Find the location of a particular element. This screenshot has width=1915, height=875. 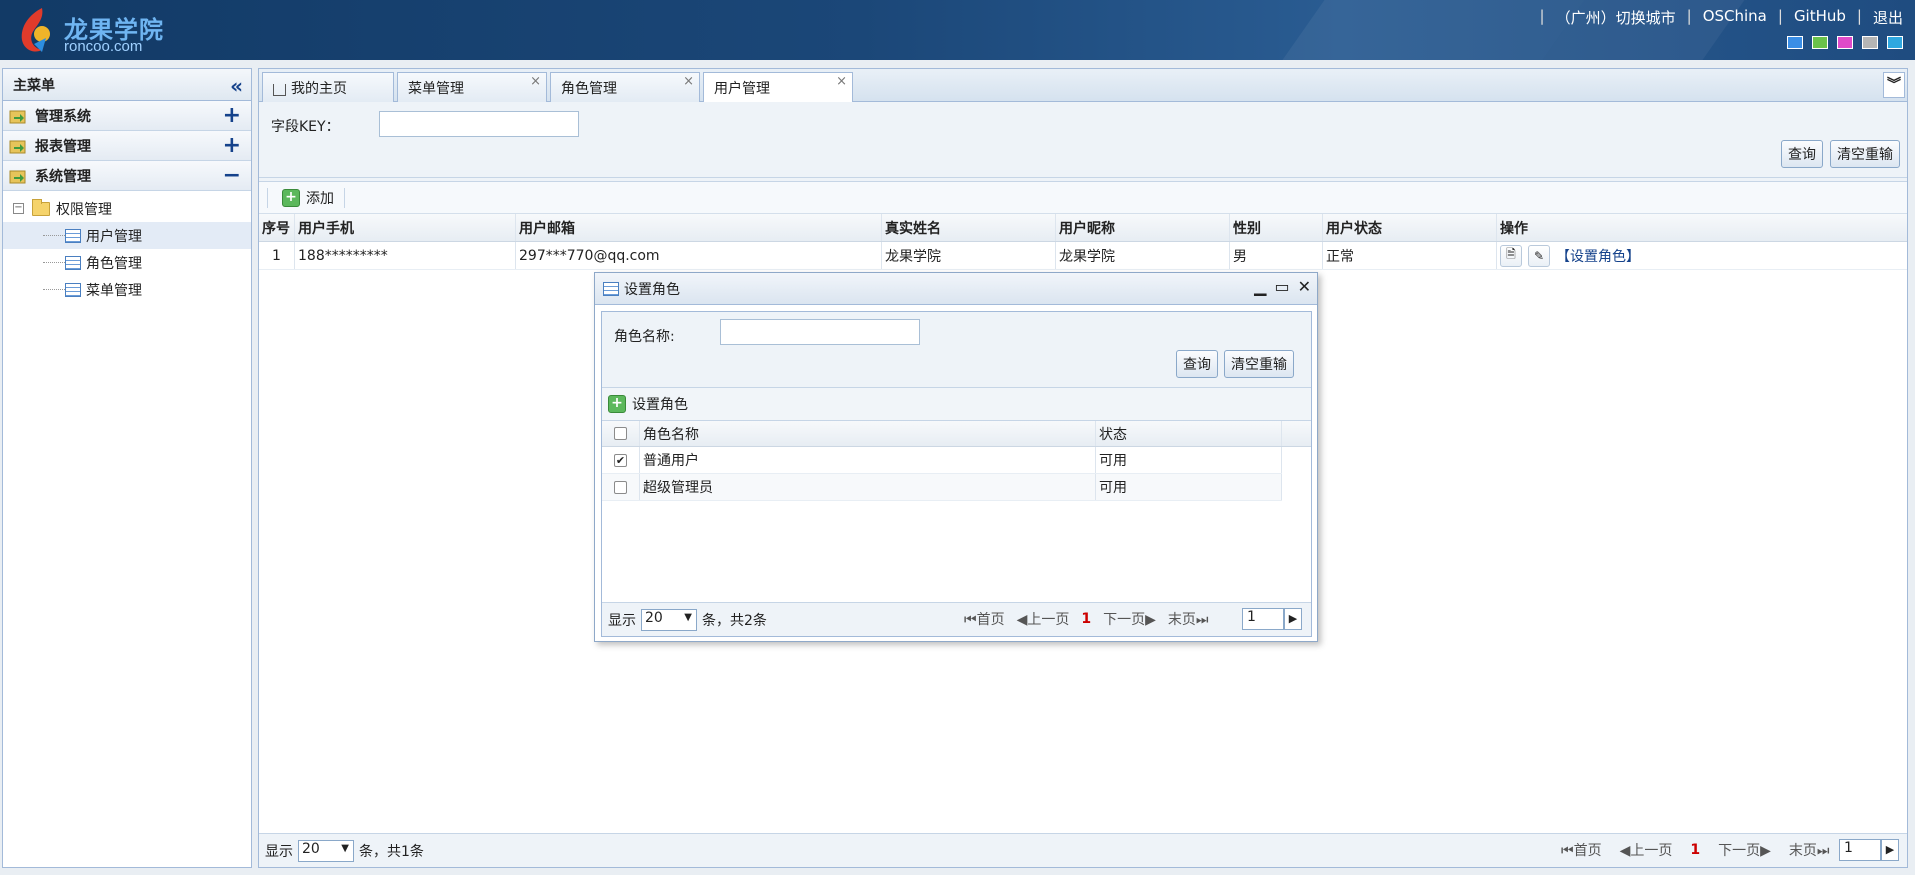

tree-node-permission: − 权限管理 is located at coordinates (127, 208).